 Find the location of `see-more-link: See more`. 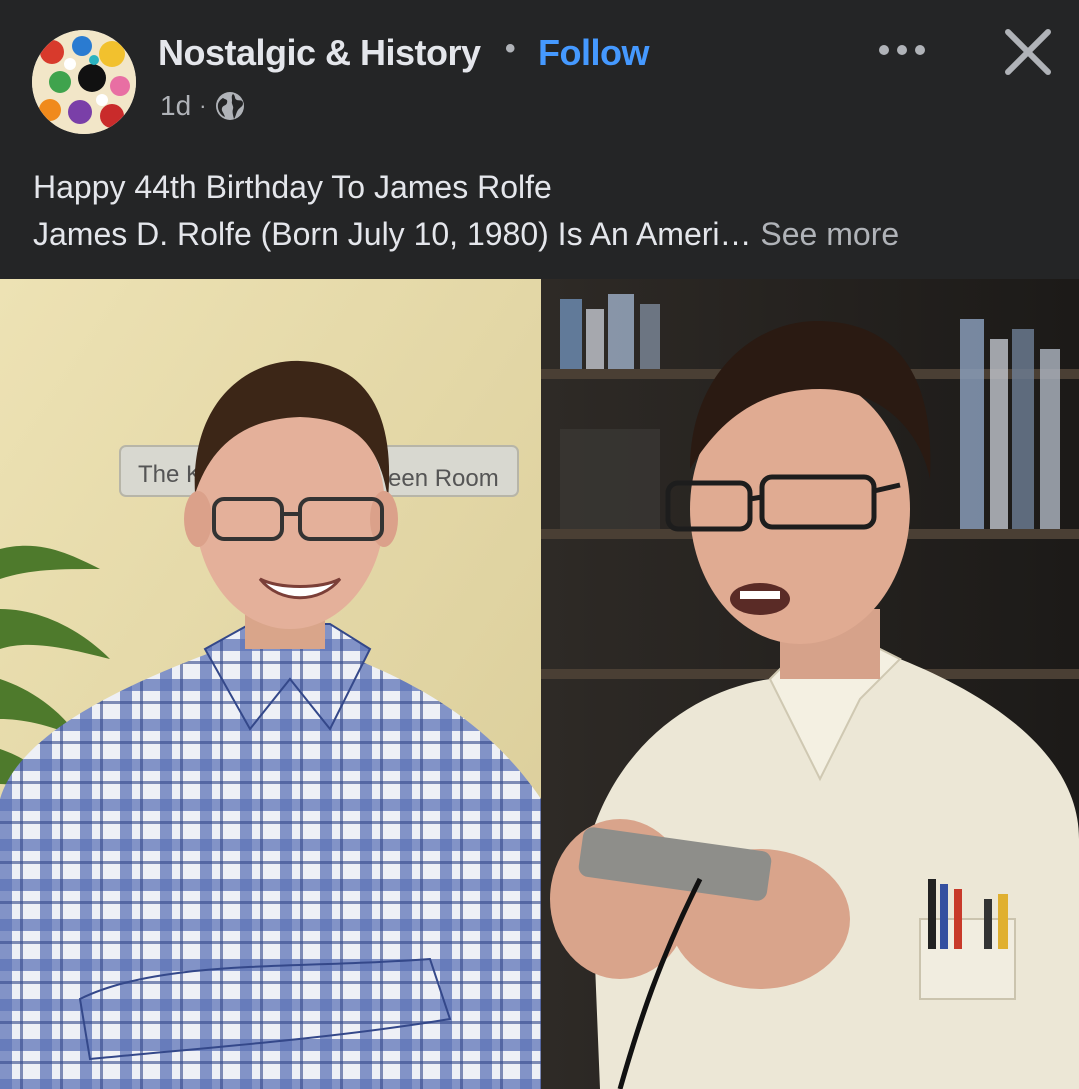

see-more-link: See more is located at coordinates (829, 234).